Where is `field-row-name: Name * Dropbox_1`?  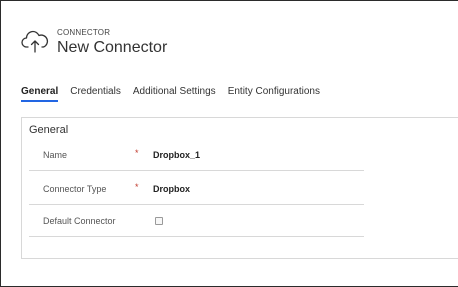 field-row-name: Name * Dropbox_1 is located at coordinates (196, 155).